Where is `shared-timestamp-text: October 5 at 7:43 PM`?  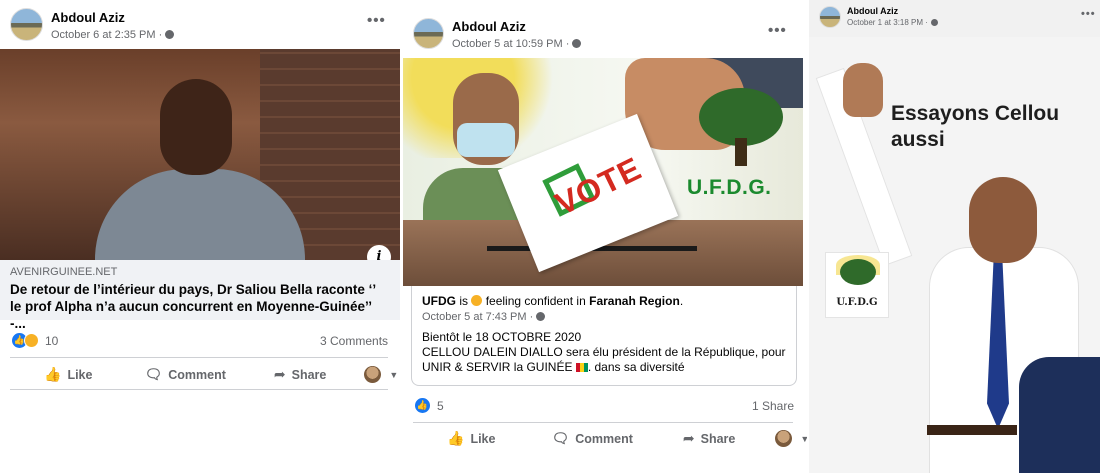
shared-timestamp-text: October 5 at 7:43 PM is located at coordinates (474, 317).